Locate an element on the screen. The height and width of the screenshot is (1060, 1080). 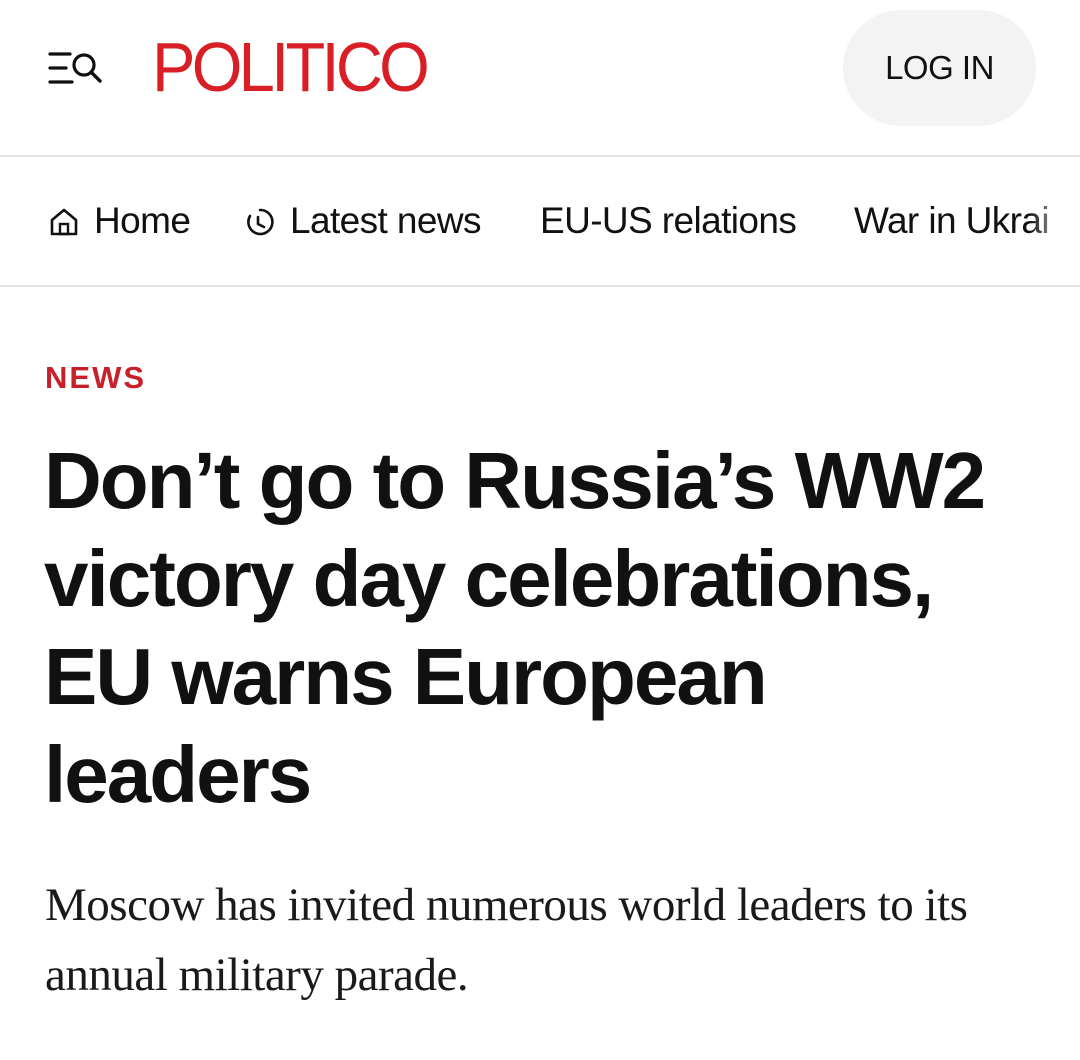
article-kicker: NEWS is located at coordinates (95, 378).